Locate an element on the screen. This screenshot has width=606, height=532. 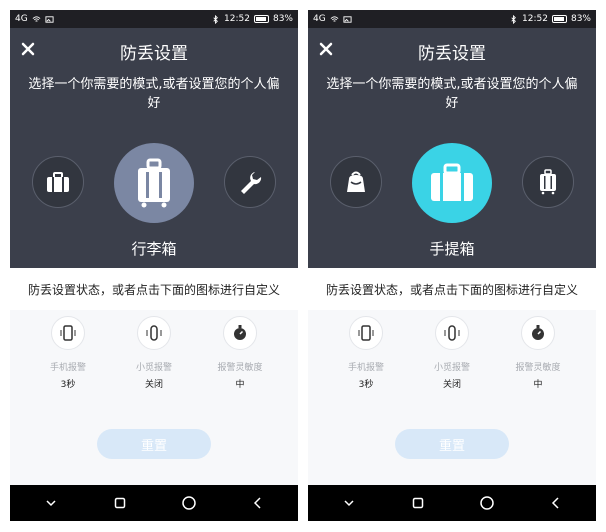
wrench-icon is located at coordinates (251, 183).